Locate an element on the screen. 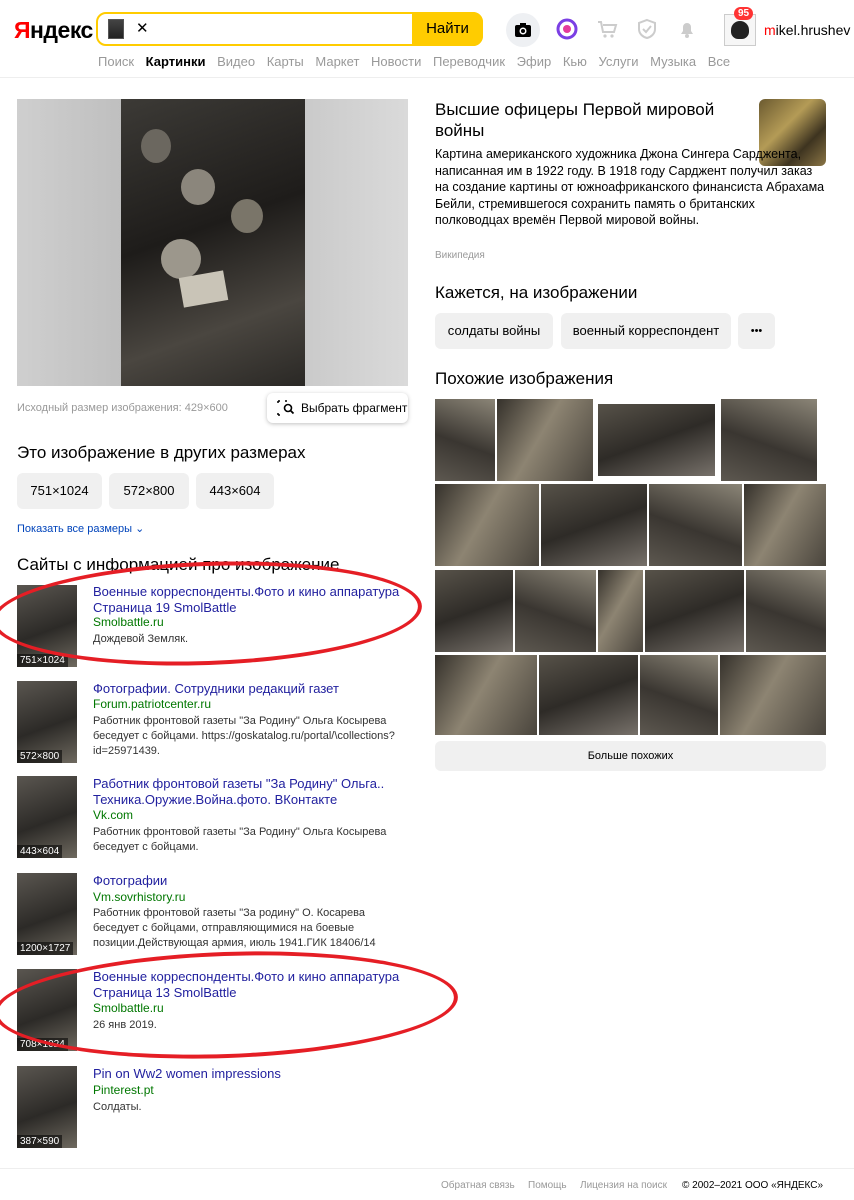  size-button-443: 443×604 is located at coordinates (235, 491).